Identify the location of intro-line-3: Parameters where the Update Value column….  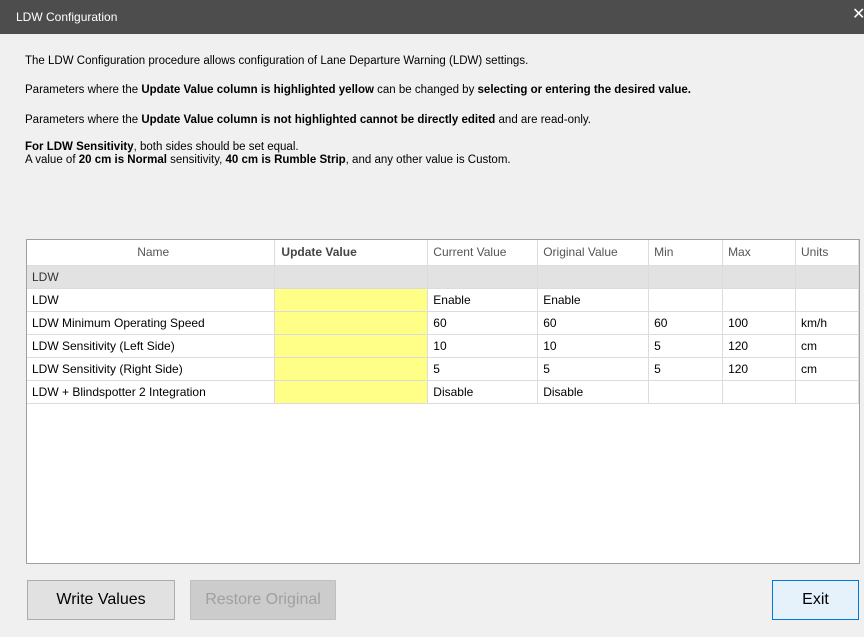
(308, 120).